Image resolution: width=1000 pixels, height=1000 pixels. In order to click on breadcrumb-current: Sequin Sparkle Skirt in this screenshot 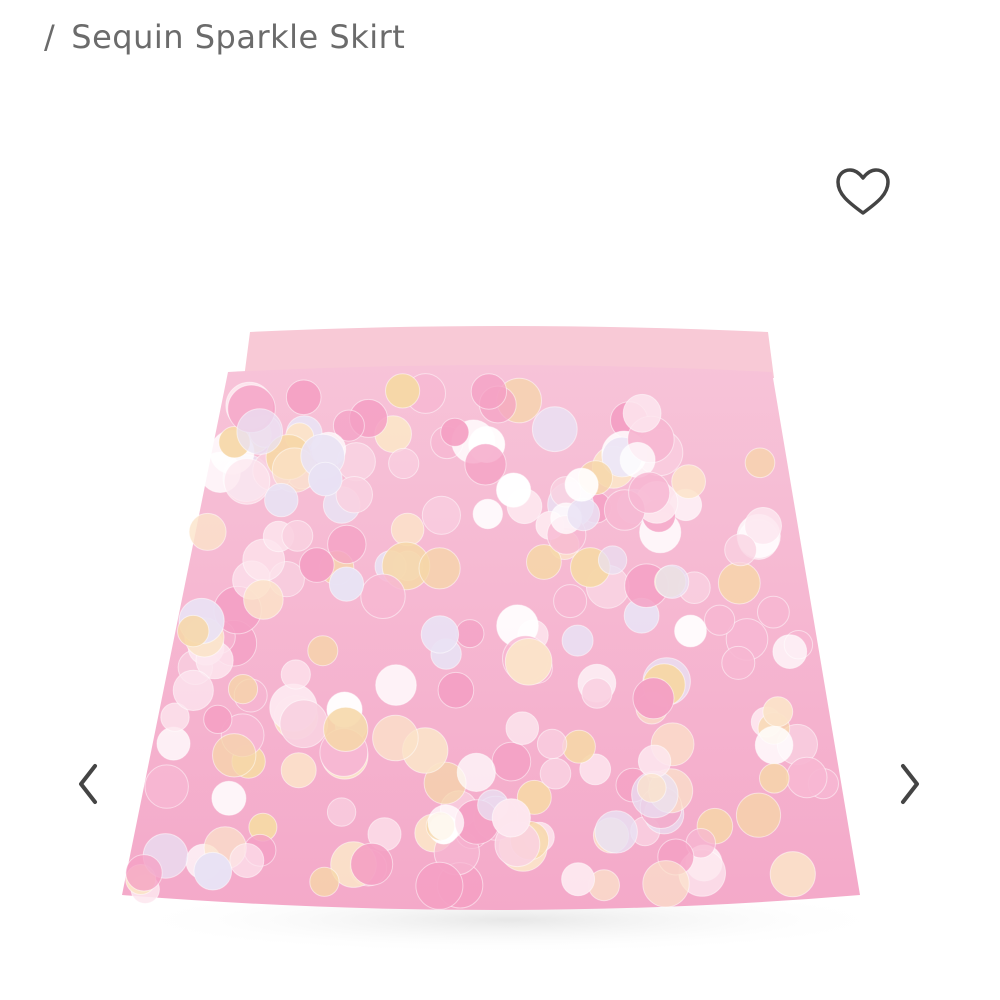, I will do `click(238, 37)`.